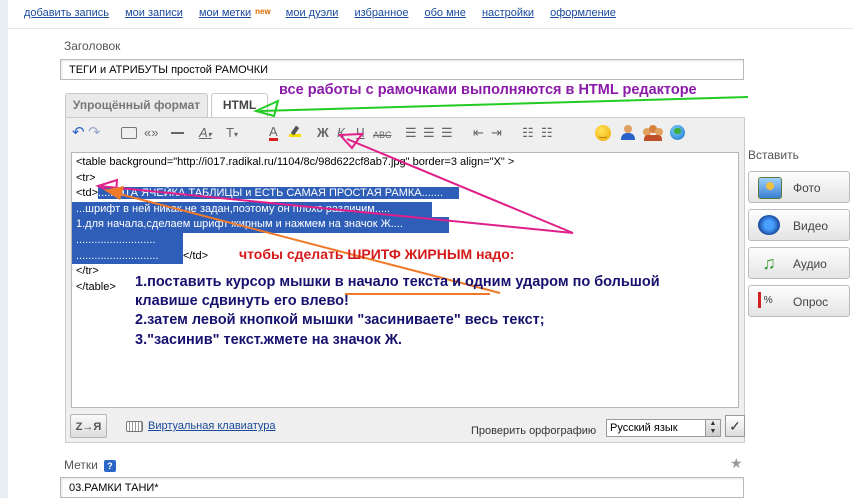 The width and height of the screenshot is (853, 498). What do you see at coordinates (268, 339) in the screenshot?
I see `step-3: 3."засинив" текст.жмете на значок Ж.` at bounding box center [268, 339].